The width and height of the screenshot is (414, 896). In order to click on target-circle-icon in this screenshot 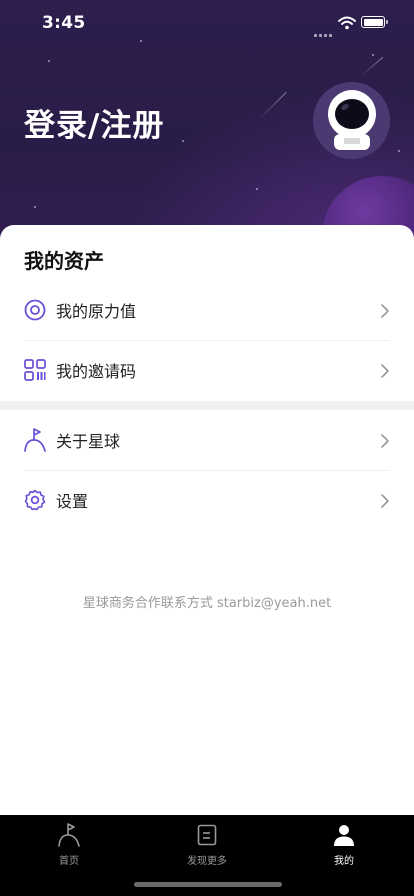, I will do `click(35, 310)`.